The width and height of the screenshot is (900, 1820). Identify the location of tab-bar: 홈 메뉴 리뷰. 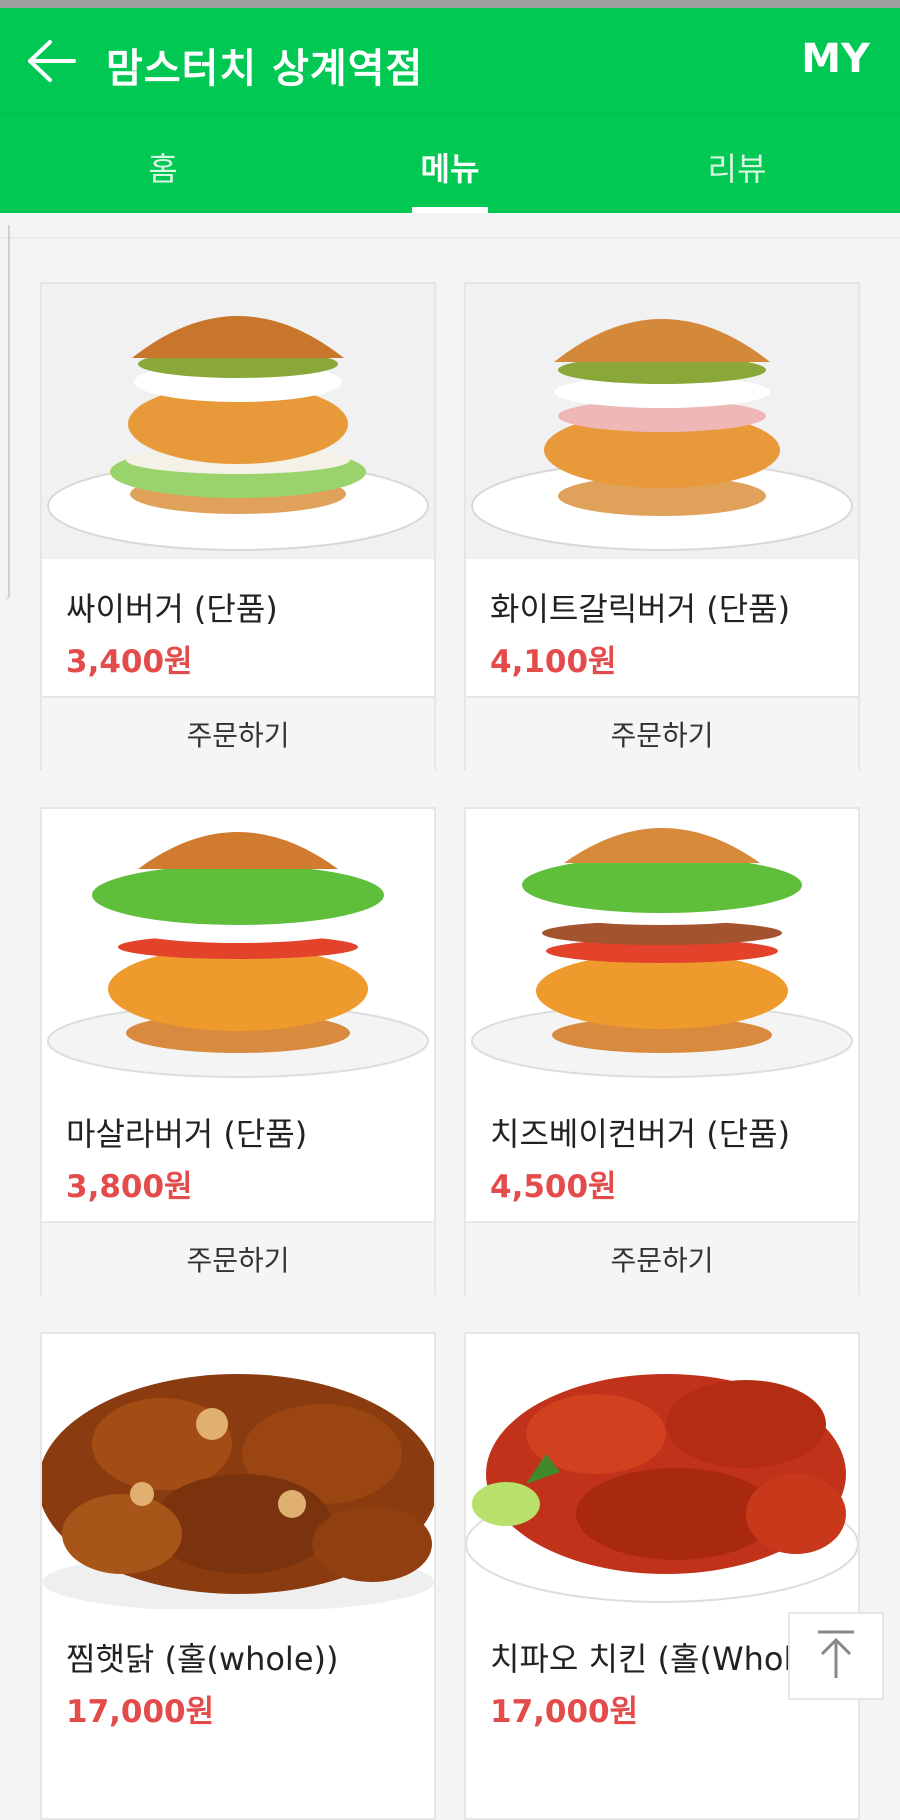
(450, 163).